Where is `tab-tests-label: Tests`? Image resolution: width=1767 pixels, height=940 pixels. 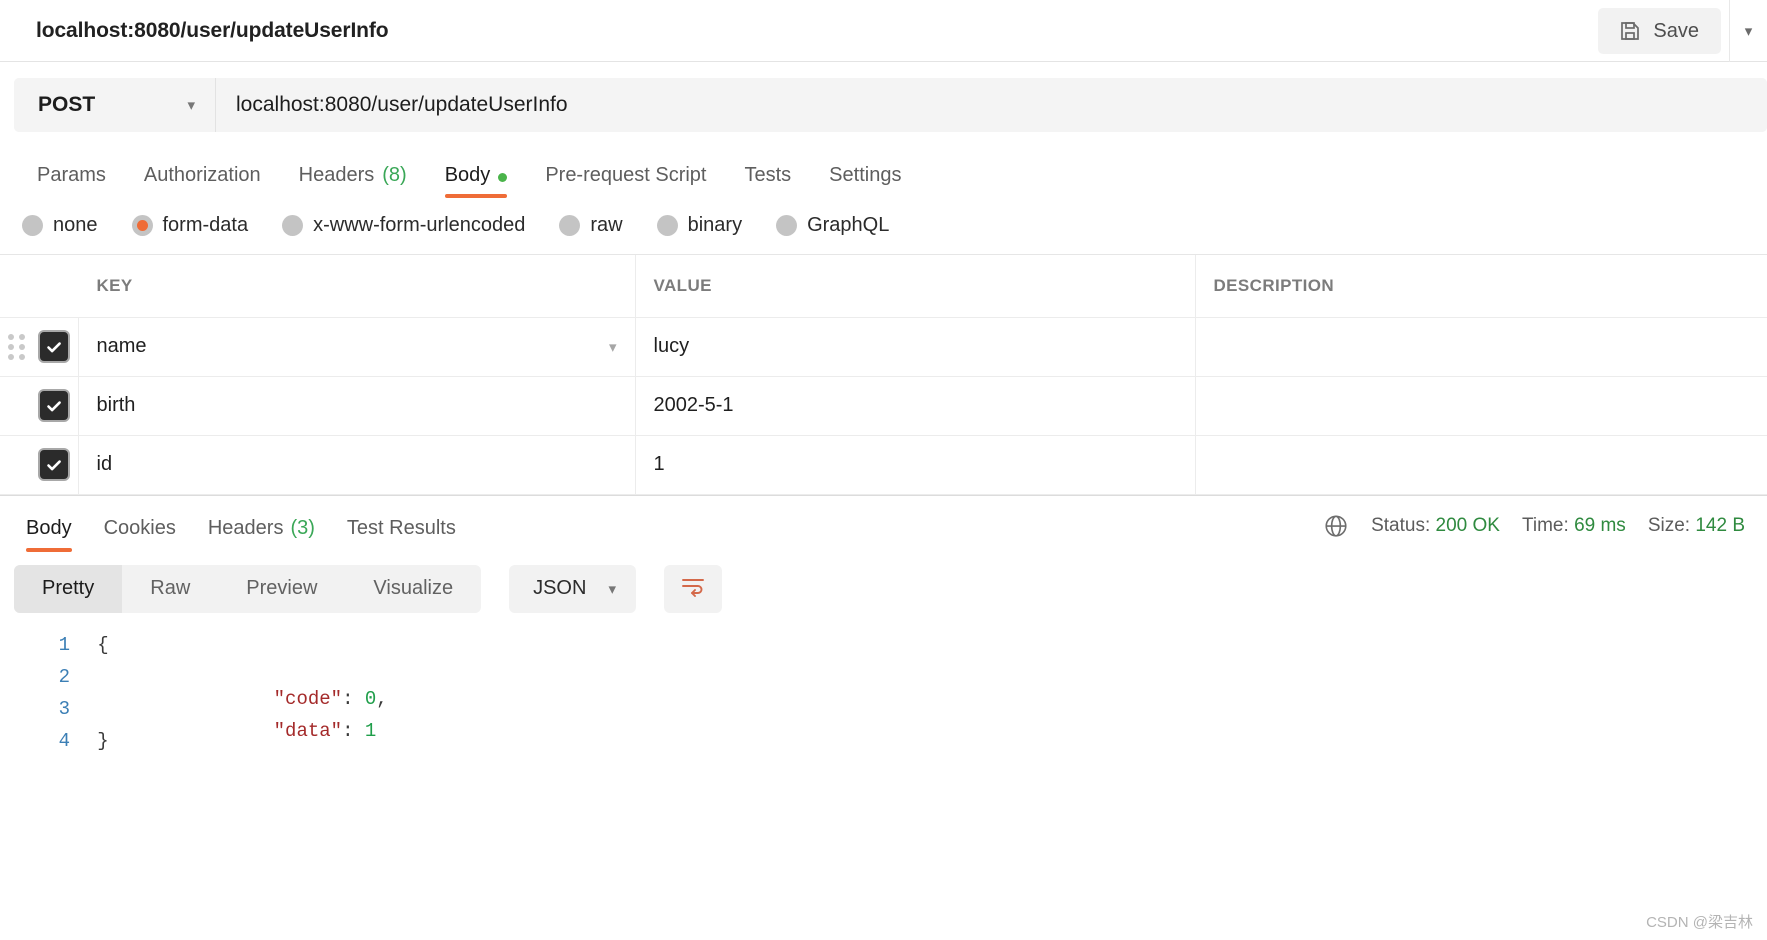
tab-tests-label: Tests is located at coordinates (768, 175).